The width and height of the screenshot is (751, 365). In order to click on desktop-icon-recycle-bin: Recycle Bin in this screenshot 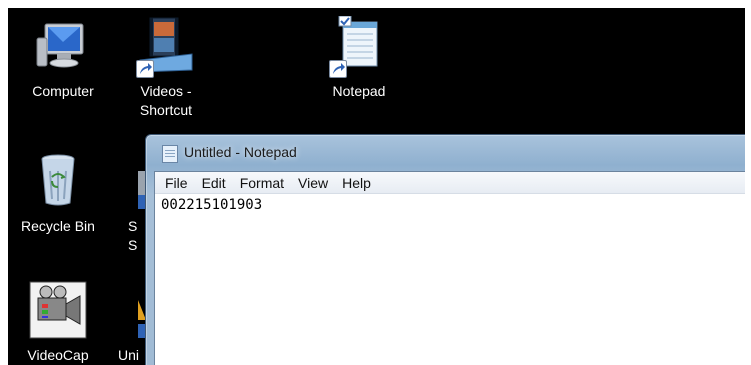, I will do `click(58, 193)`.